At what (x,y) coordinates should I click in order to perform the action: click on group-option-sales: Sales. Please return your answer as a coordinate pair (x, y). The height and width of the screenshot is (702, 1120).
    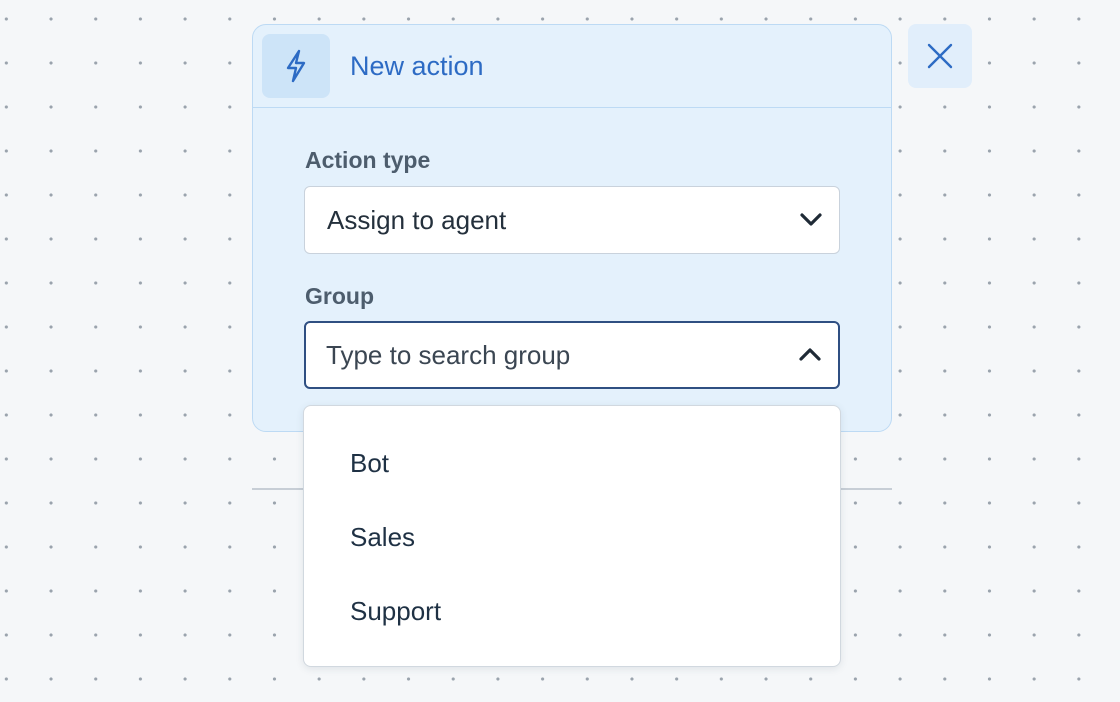
    Looking at the image, I should click on (572, 537).